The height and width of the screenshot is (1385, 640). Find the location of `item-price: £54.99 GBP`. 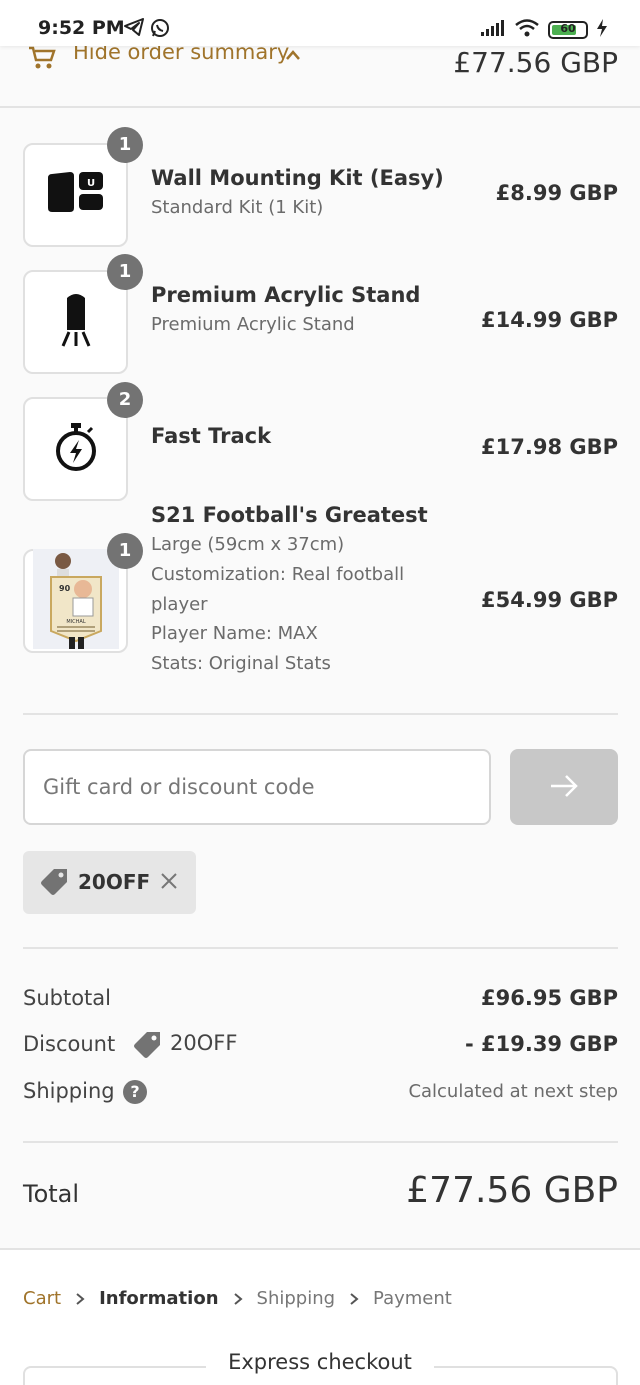

item-price: £54.99 GBP is located at coordinates (549, 600).